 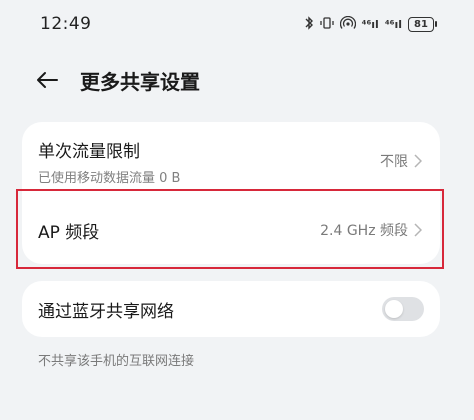 I want to click on settings-card-bluetooth: 通过蓝牙共享网络, so click(x=231, y=309).